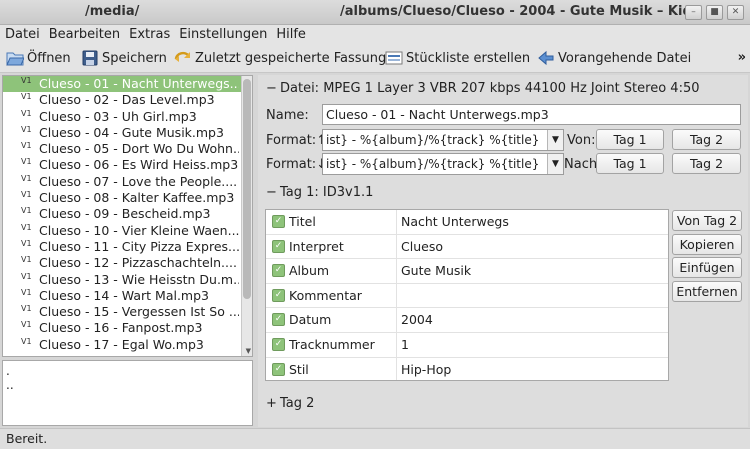 This screenshot has height=449, width=750. I want to click on table-row: ✓ Kommentar, so click(467, 296).